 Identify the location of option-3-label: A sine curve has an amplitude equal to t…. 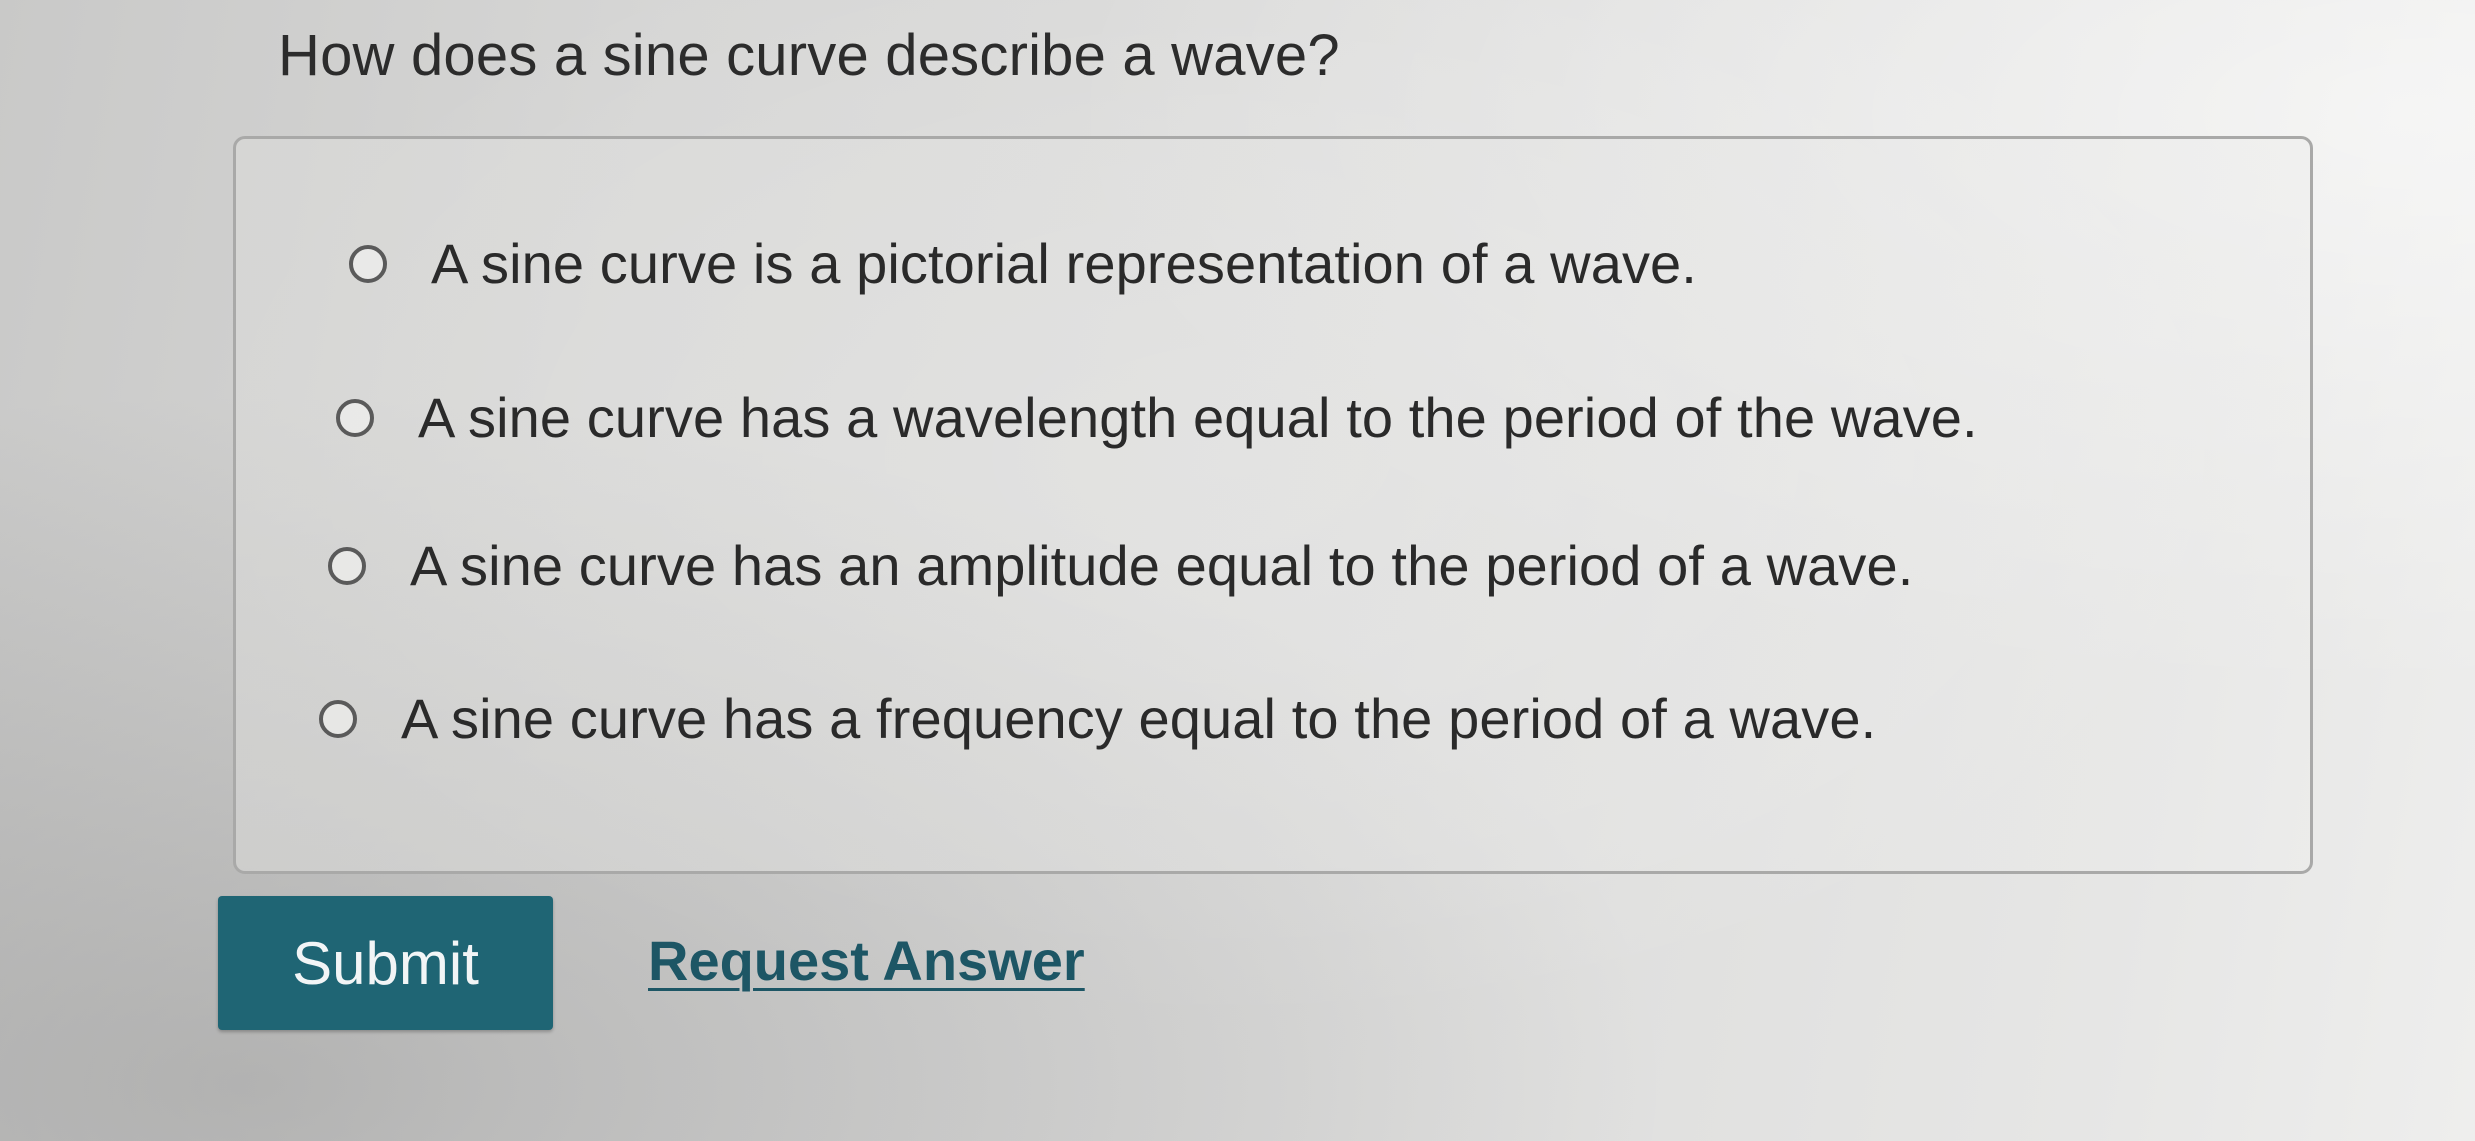
(1161, 565).